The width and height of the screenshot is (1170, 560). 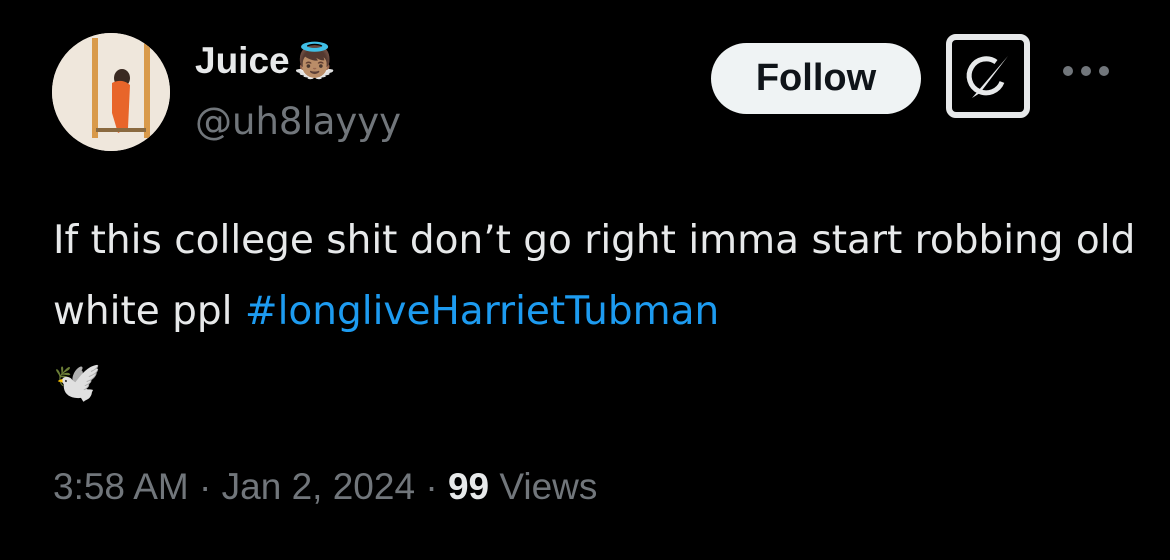 What do you see at coordinates (318, 486) in the screenshot?
I see `tweet-date: Jan 2, 2024` at bounding box center [318, 486].